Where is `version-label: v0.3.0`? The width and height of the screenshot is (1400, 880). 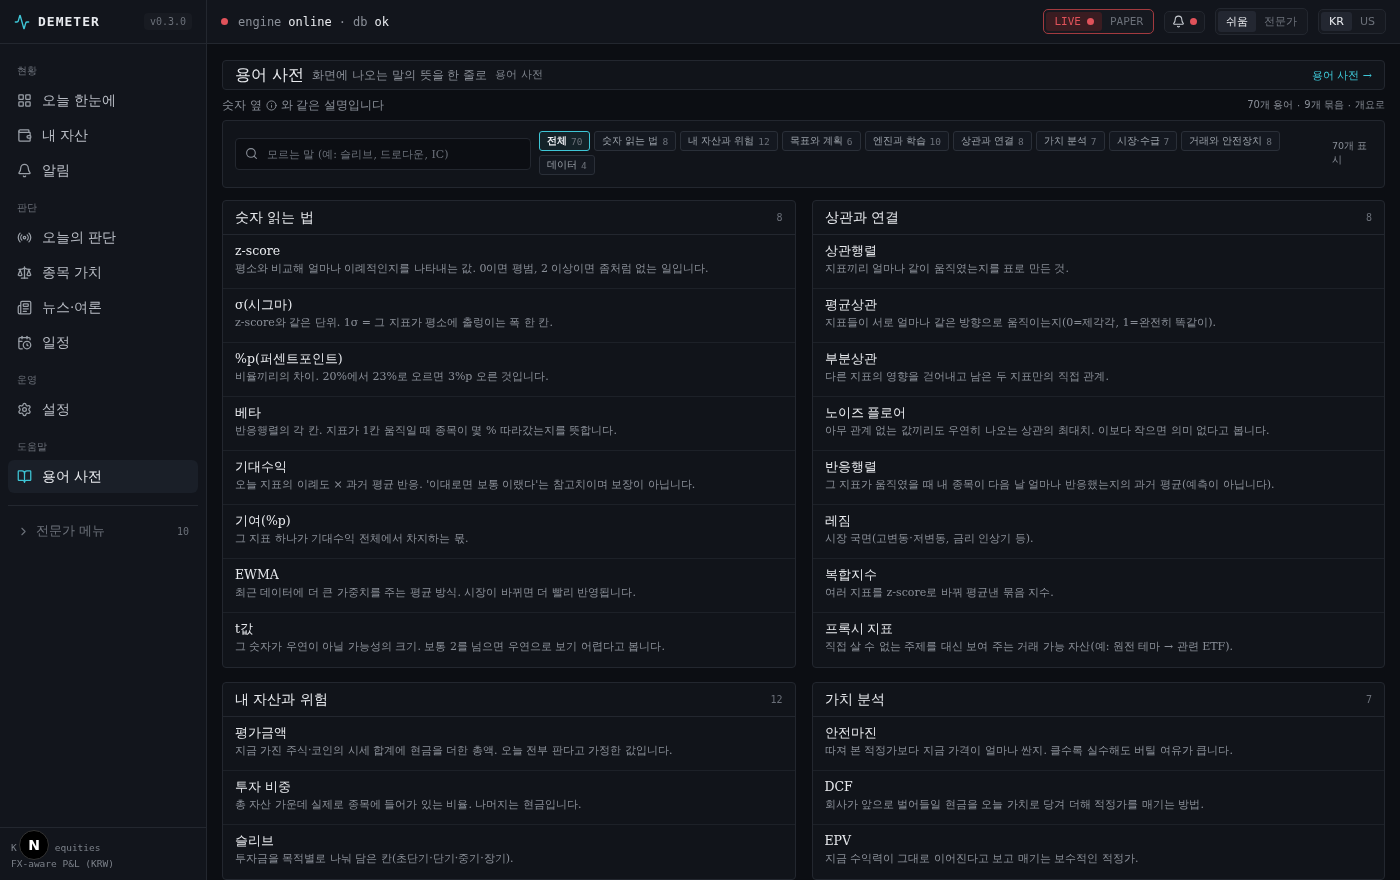 version-label: v0.3.0 is located at coordinates (167, 21).